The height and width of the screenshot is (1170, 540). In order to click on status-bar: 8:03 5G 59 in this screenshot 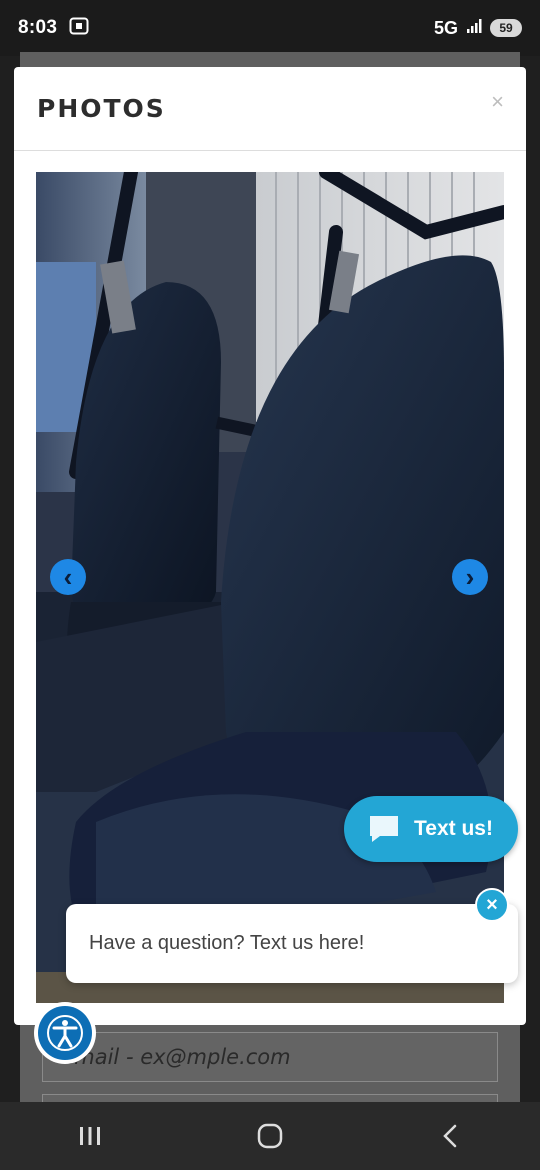, I will do `click(270, 28)`.